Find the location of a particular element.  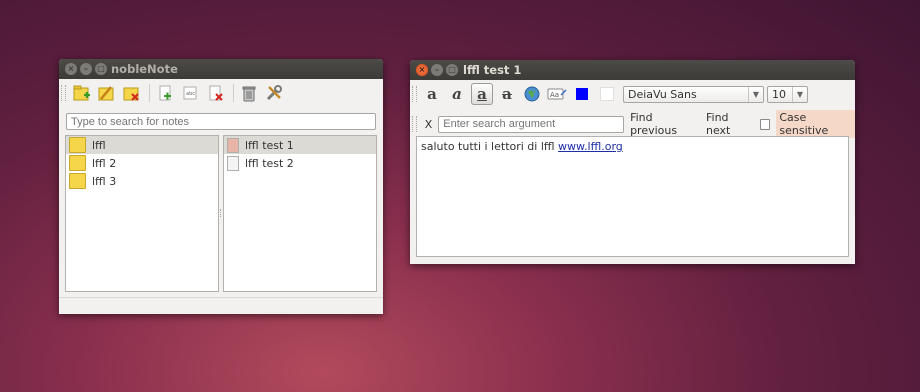

note-item: lffl test 1 is located at coordinates (300, 145).